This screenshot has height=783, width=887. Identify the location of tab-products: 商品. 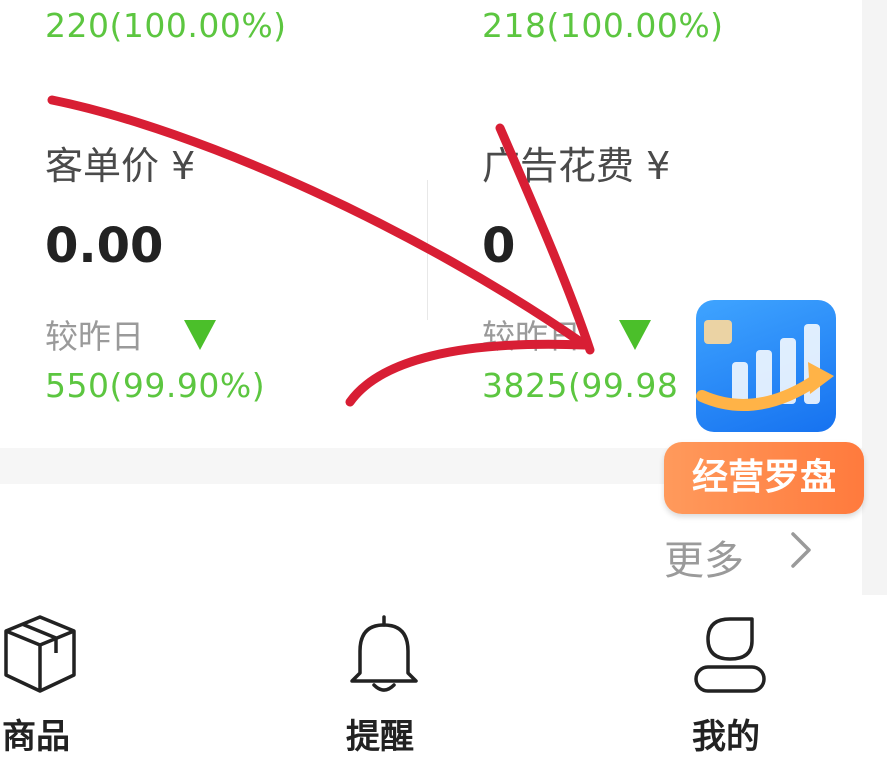
(55, 685).